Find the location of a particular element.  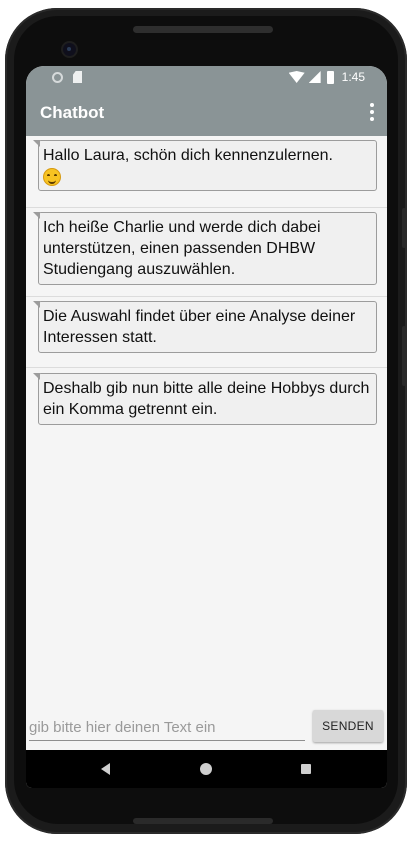

power-button is located at coordinates (404, 356).